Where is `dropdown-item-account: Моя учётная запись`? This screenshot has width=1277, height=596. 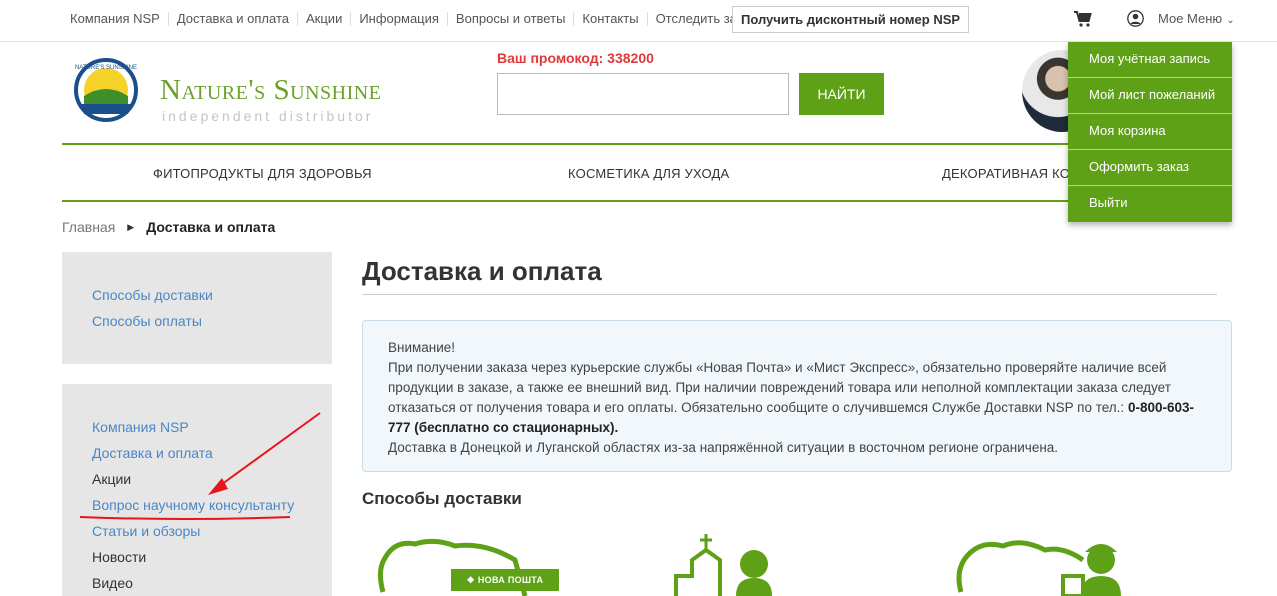 dropdown-item-account: Моя учётная запись is located at coordinates (1150, 60).